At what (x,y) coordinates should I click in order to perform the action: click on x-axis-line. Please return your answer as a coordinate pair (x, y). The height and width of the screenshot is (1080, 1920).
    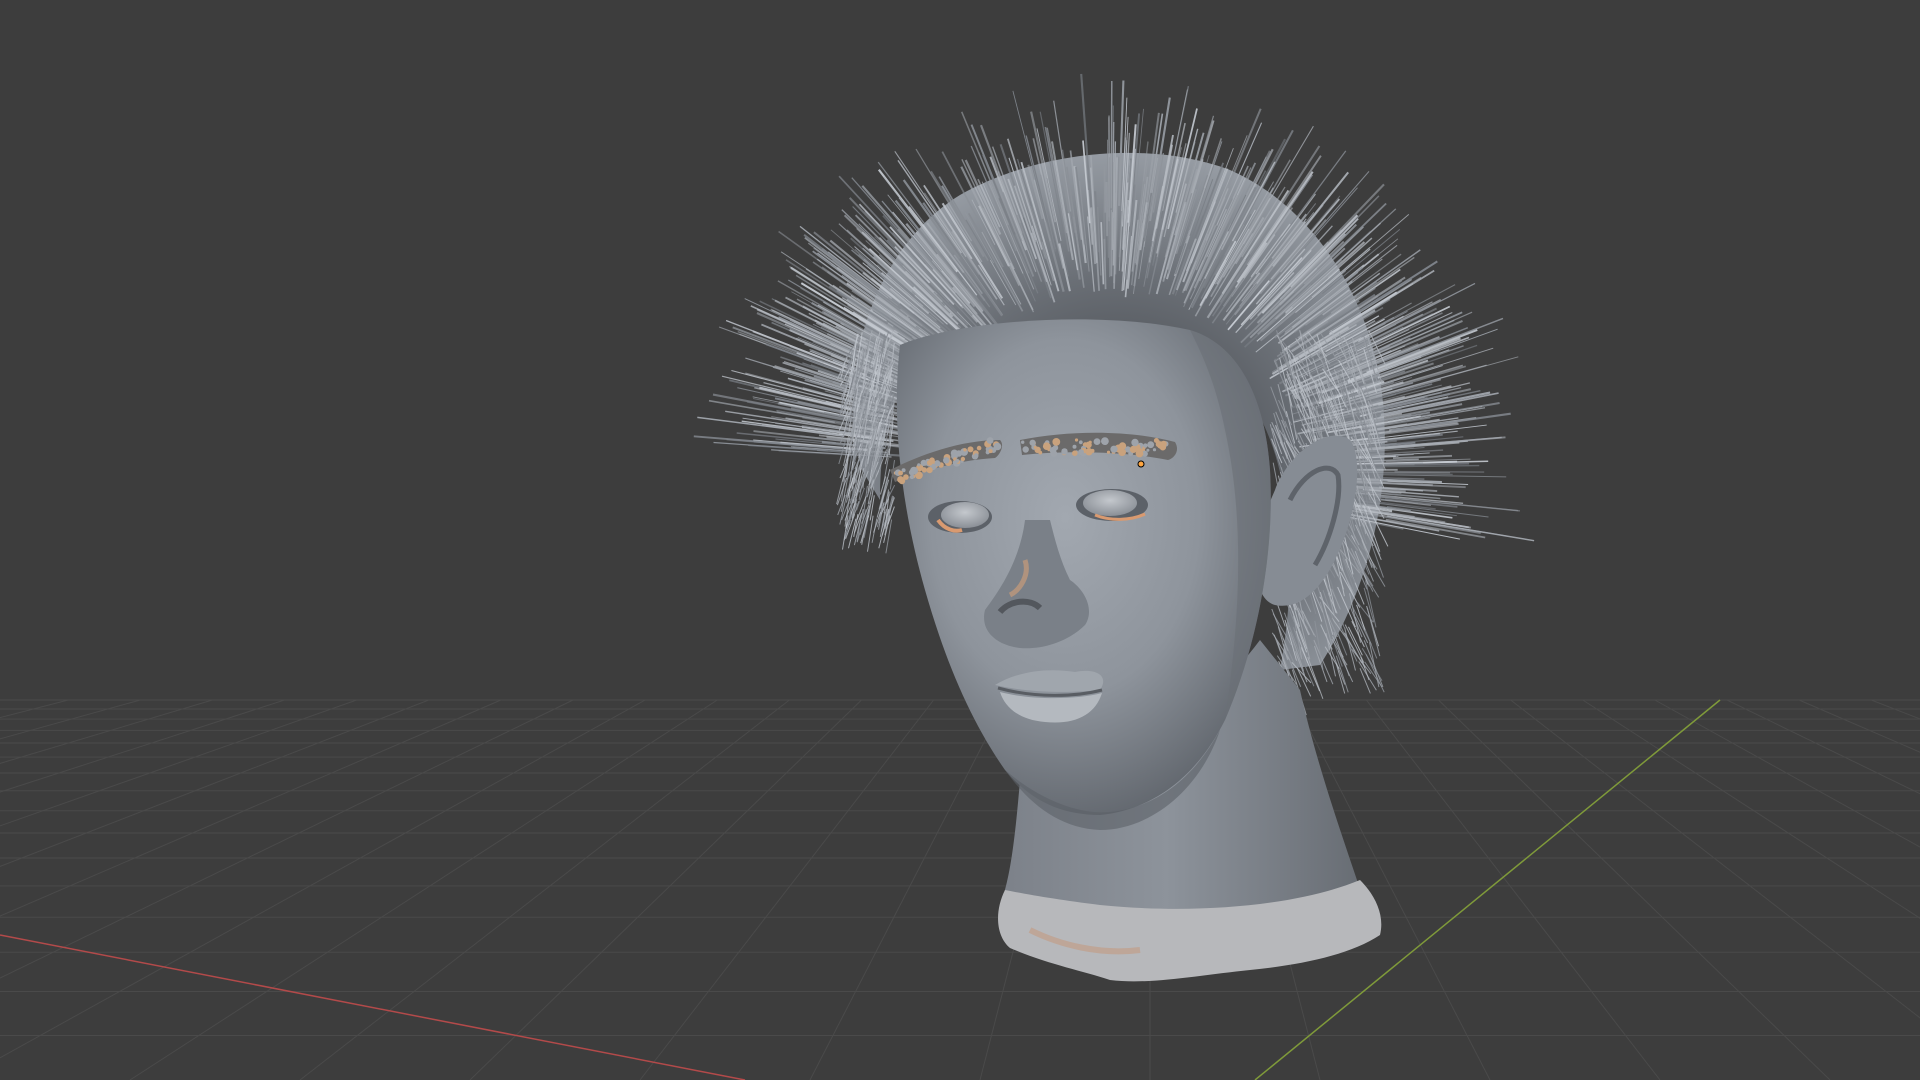
    Looking at the image, I should click on (373, 1007).